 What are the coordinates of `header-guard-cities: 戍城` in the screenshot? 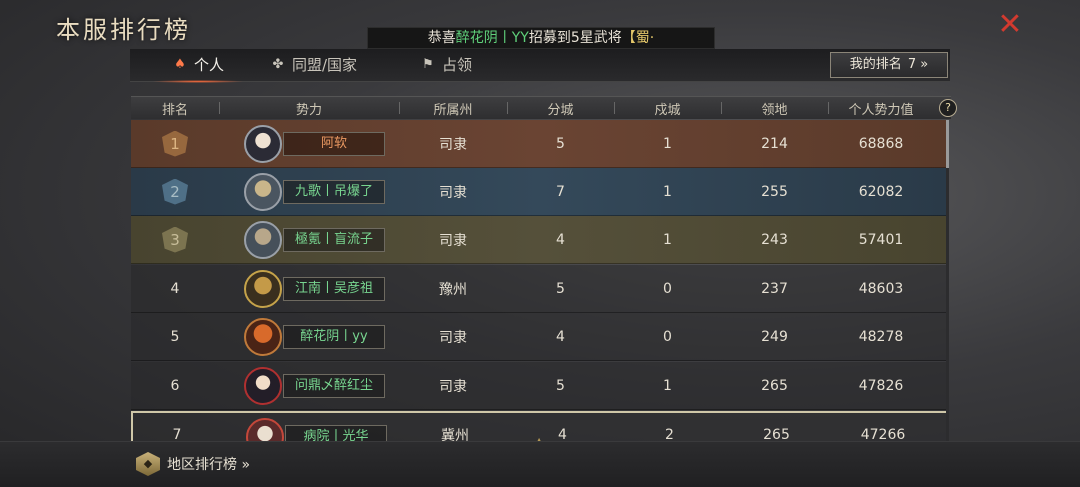 It's located at (667, 110).